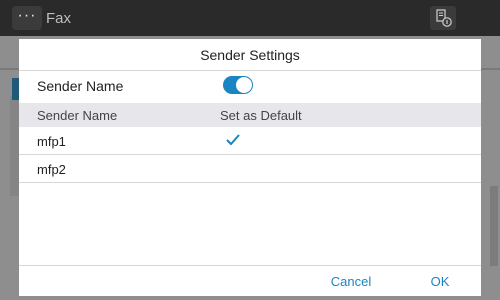  What do you see at coordinates (233, 140) in the screenshot?
I see `checkmark-icon` at bounding box center [233, 140].